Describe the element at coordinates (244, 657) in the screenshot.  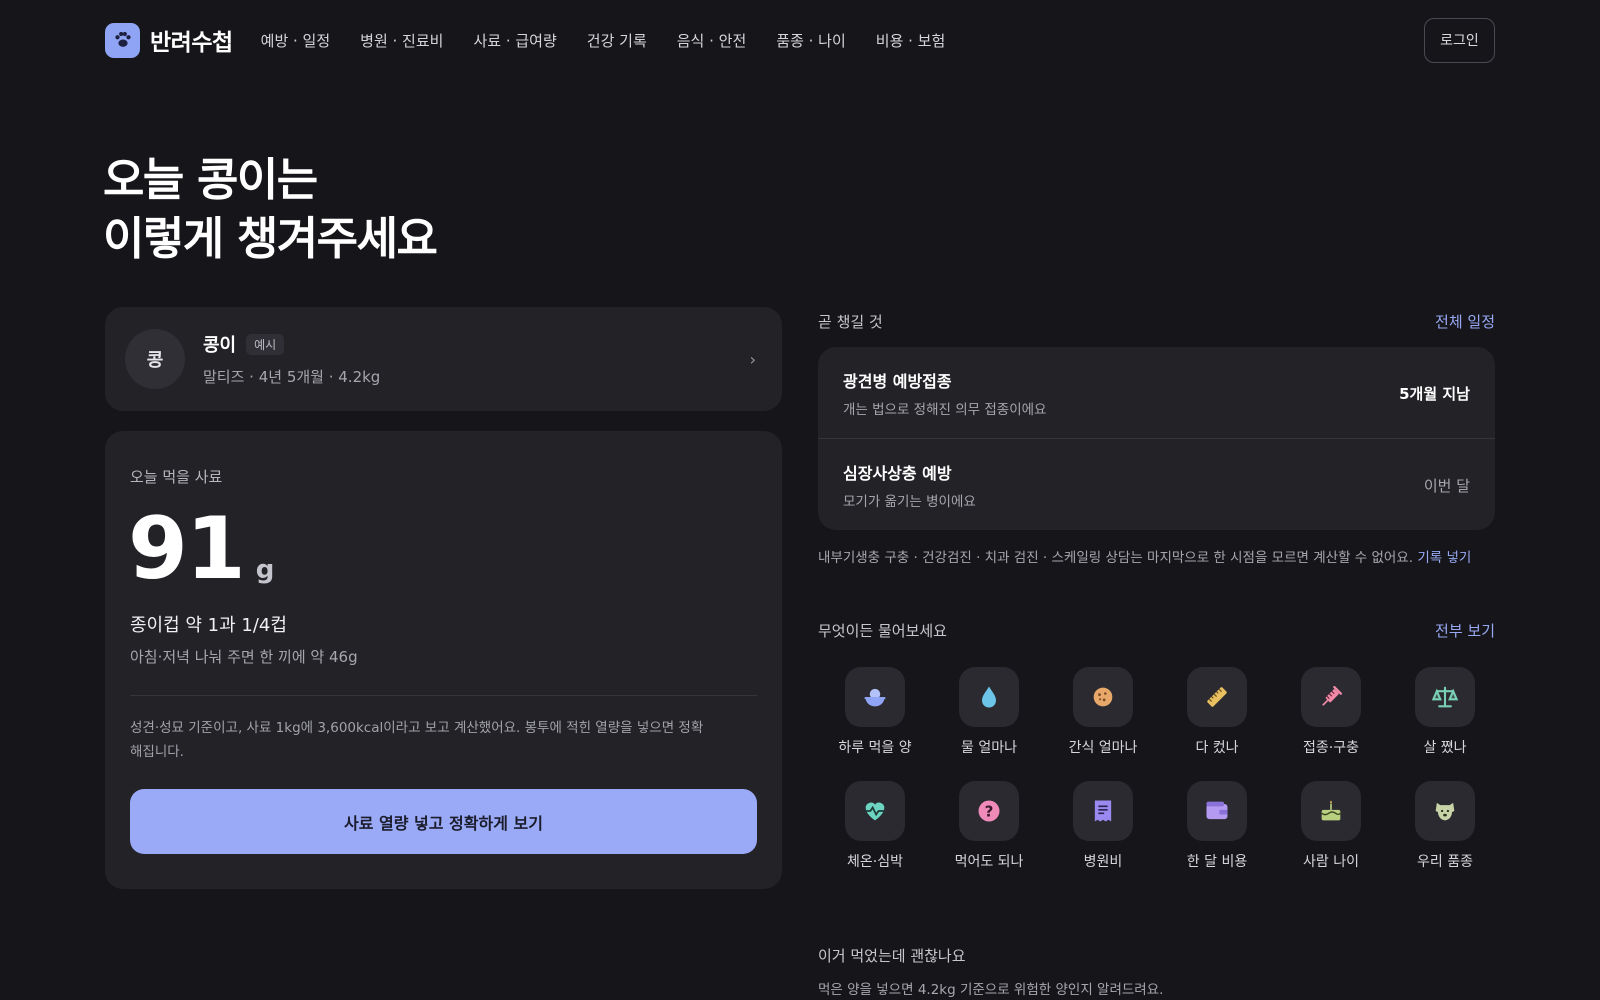
I see `food-per-meal: 아침·저녁 나눠 주면 한 끼에 약 46g` at that location.